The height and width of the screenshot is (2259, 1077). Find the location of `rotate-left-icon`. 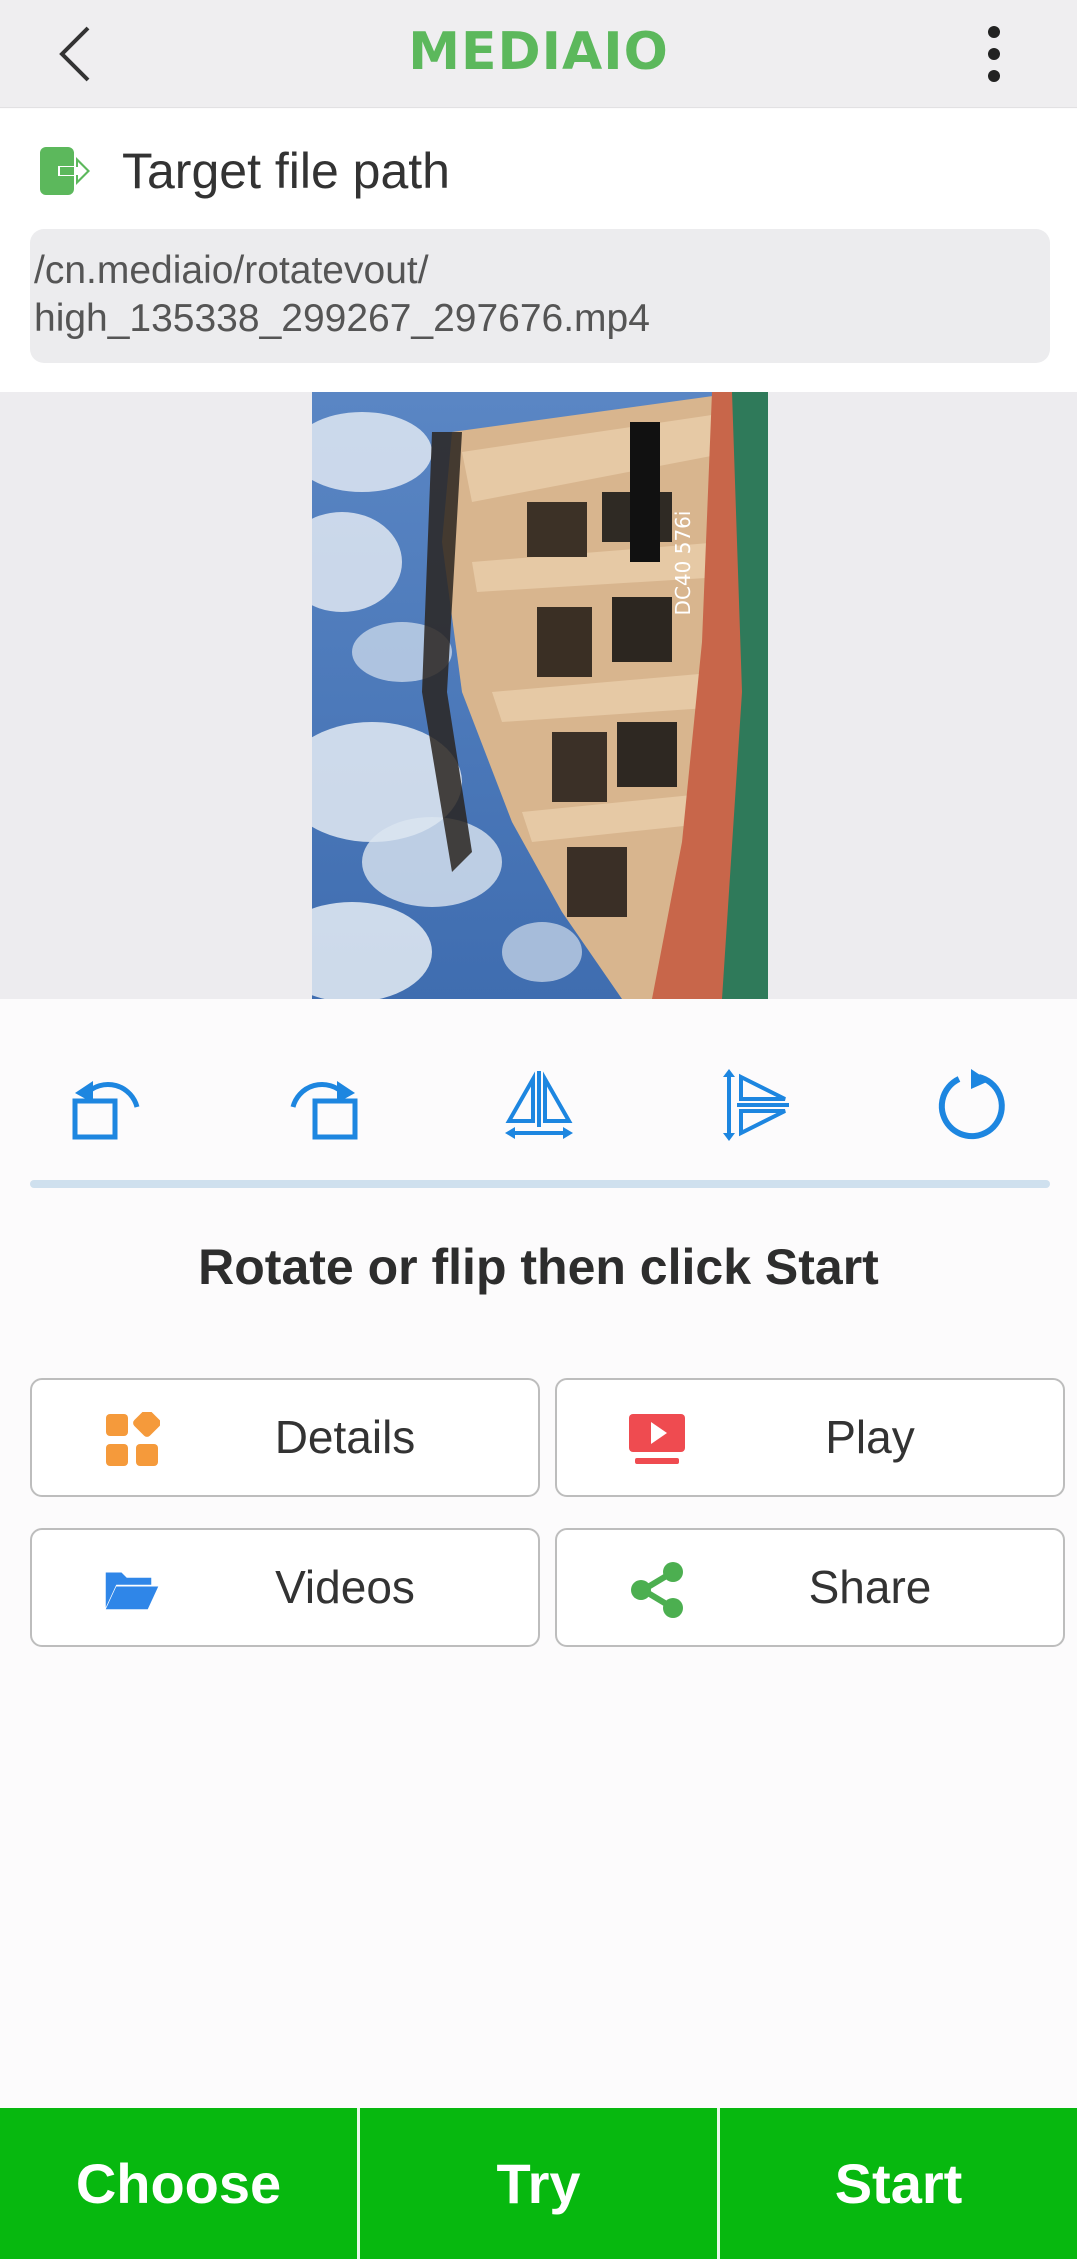

rotate-left-icon is located at coordinates (106, 1110).